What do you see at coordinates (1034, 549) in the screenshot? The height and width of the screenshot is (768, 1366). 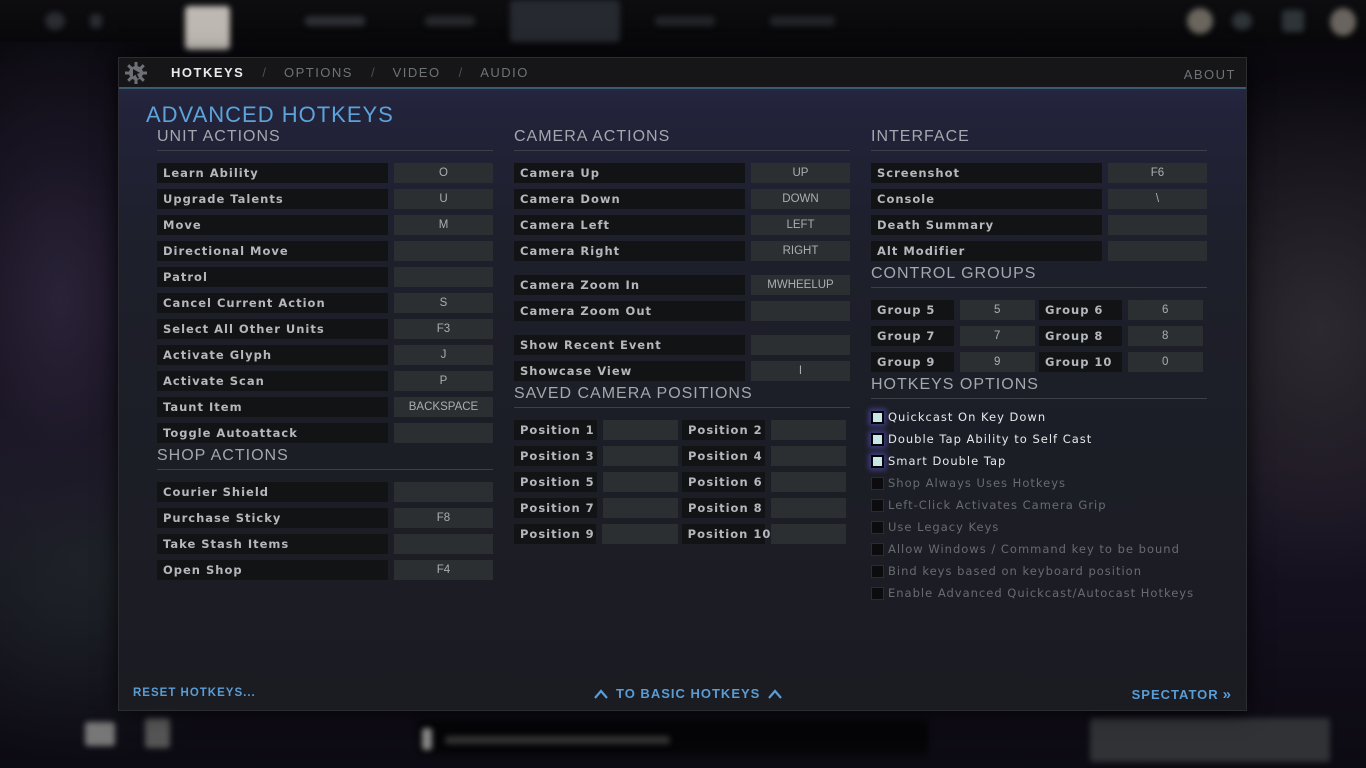 I see `option-label: Allow Windows / Command key to be bound` at bounding box center [1034, 549].